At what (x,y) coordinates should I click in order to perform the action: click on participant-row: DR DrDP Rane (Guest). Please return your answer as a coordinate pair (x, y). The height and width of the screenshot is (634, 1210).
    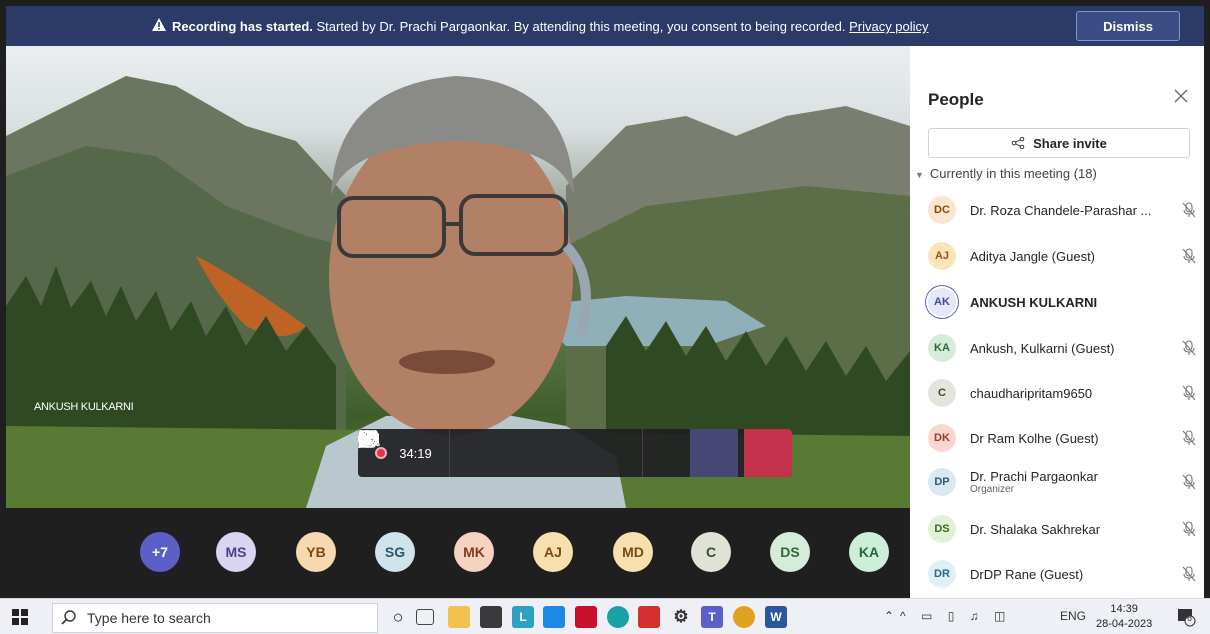
    Looking at the image, I should click on (1063, 574).